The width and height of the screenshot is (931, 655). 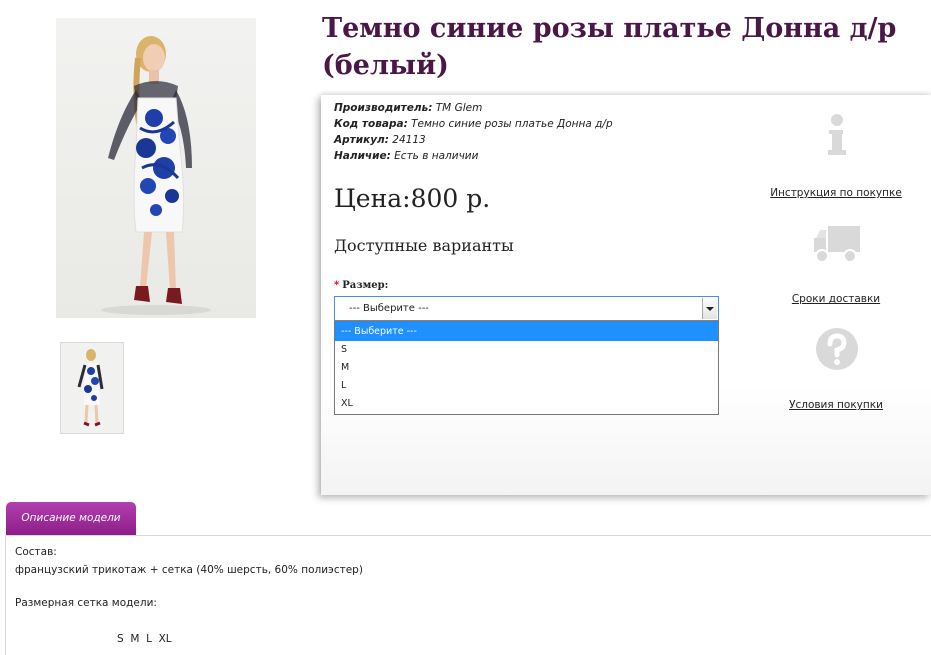 I want to click on required-mark: *, so click(x=337, y=285).